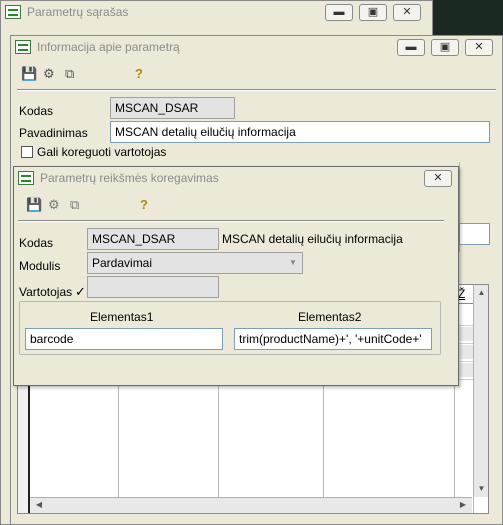 This screenshot has height=525, width=503. Describe the element at coordinates (78, 12) in the screenshot. I see `main-window-title: Parametrų sąrašas` at that location.